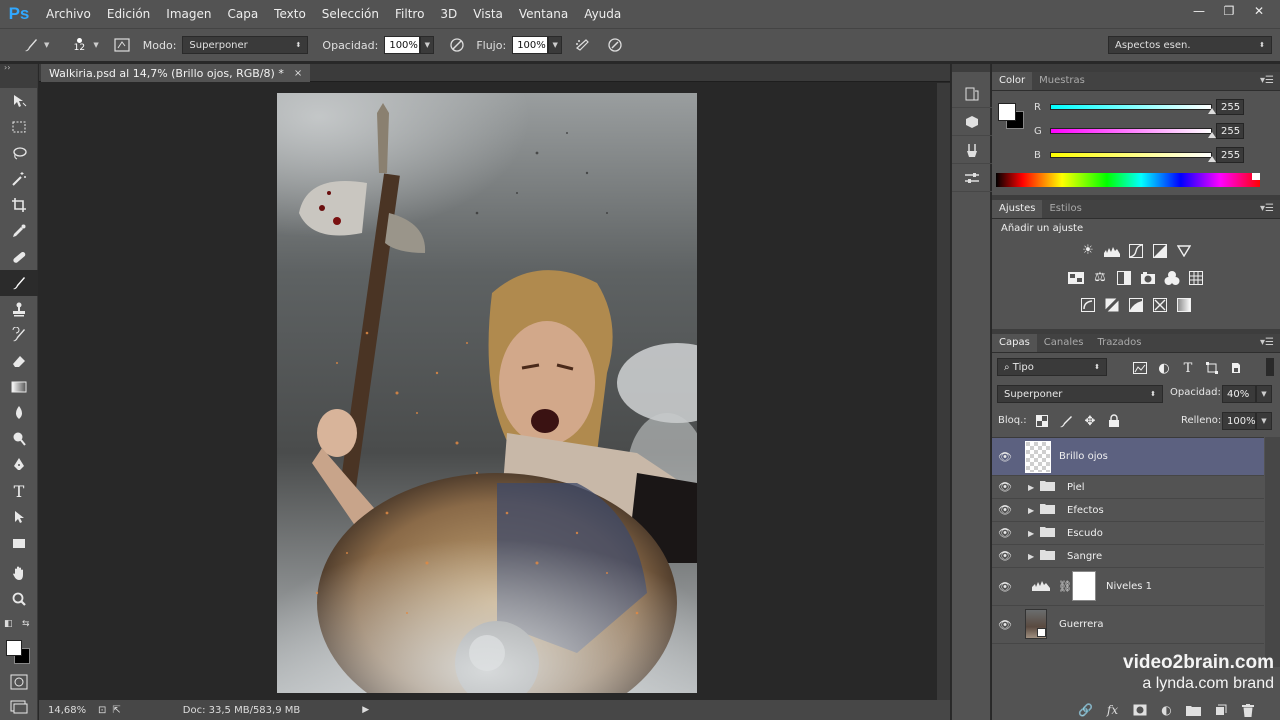 This screenshot has height=720, width=1280. Describe the element at coordinates (19, 517) in the screenshot. I see `path-selection-tool-icon` at that location.